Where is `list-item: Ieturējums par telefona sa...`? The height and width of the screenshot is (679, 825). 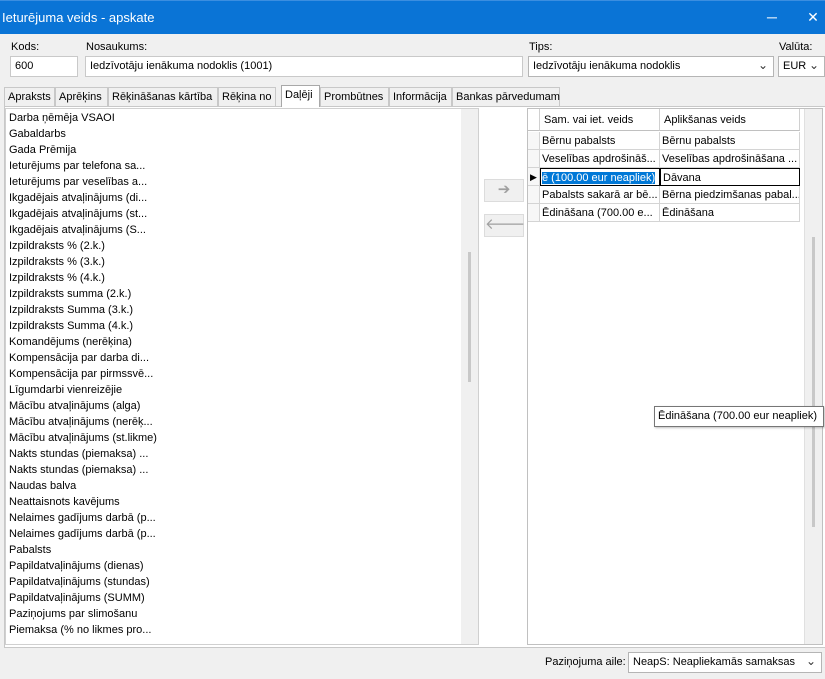 list-item: Ieturējums par telefona sa... is located at coordinates (77, 166).